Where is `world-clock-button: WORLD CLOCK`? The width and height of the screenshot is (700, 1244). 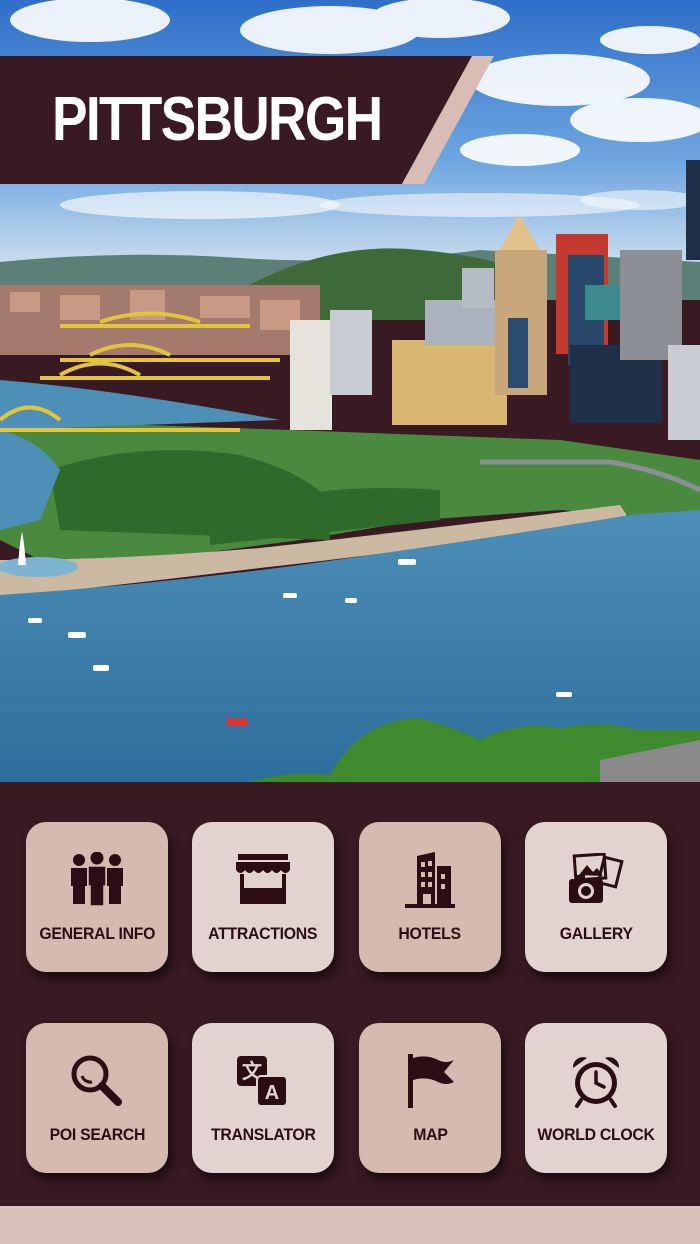
world-clock-button: WORLD CLOCK is located at coordinates (596, 1098).